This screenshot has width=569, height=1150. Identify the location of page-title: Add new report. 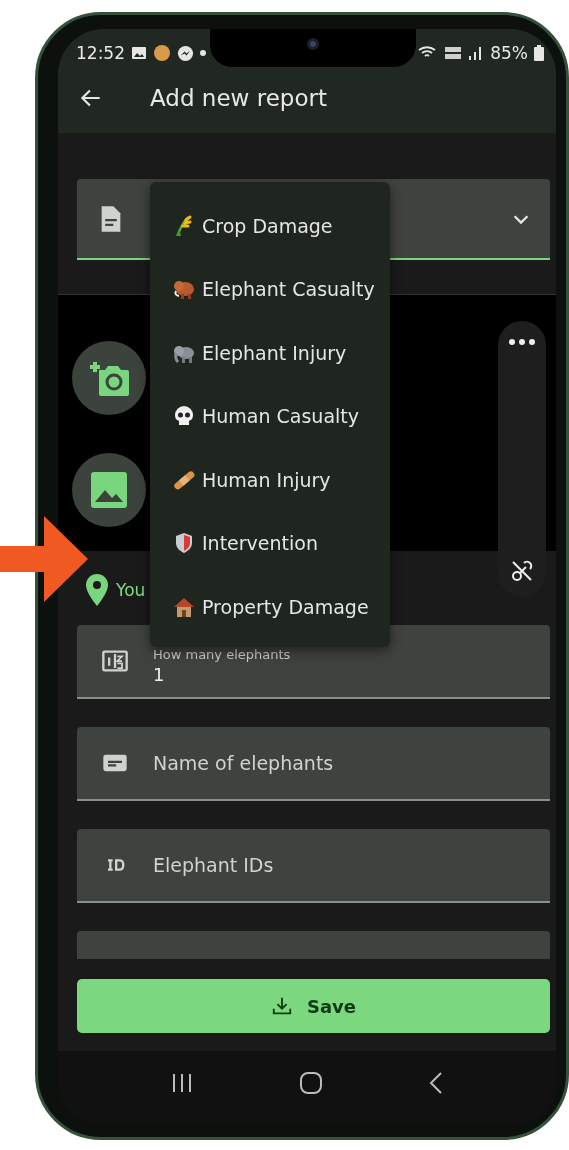
(238, 98).